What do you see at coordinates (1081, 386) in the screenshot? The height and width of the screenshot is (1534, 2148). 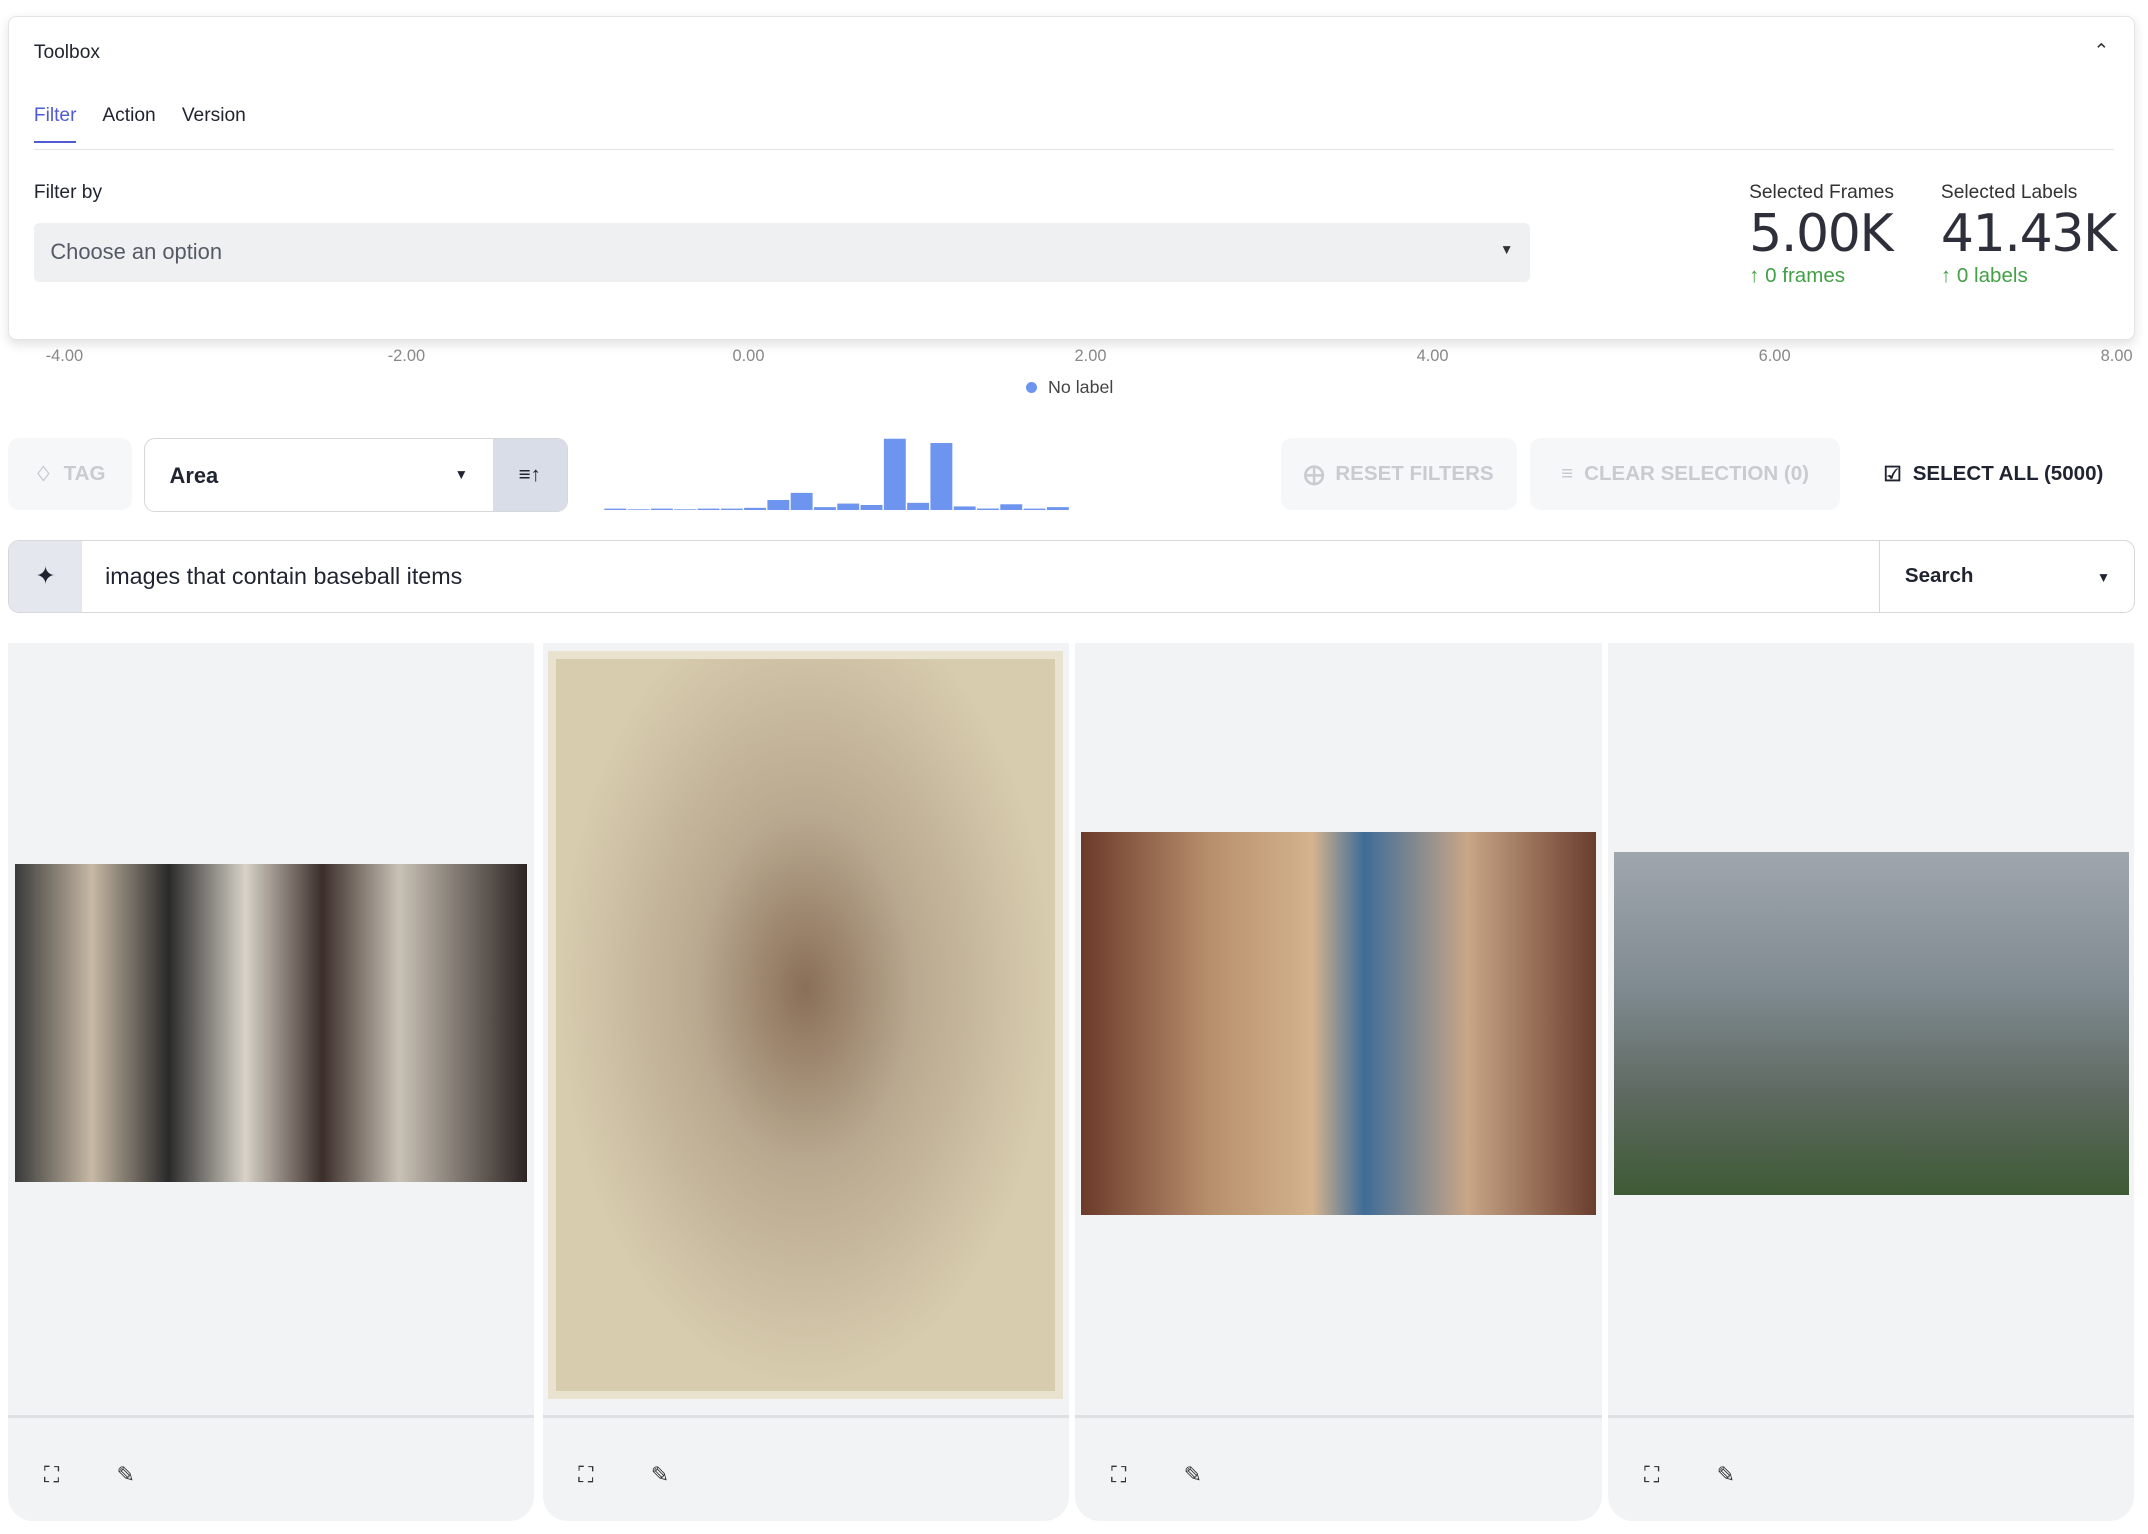 I see `legend-label: No label` at bounding box center [1081, 386].